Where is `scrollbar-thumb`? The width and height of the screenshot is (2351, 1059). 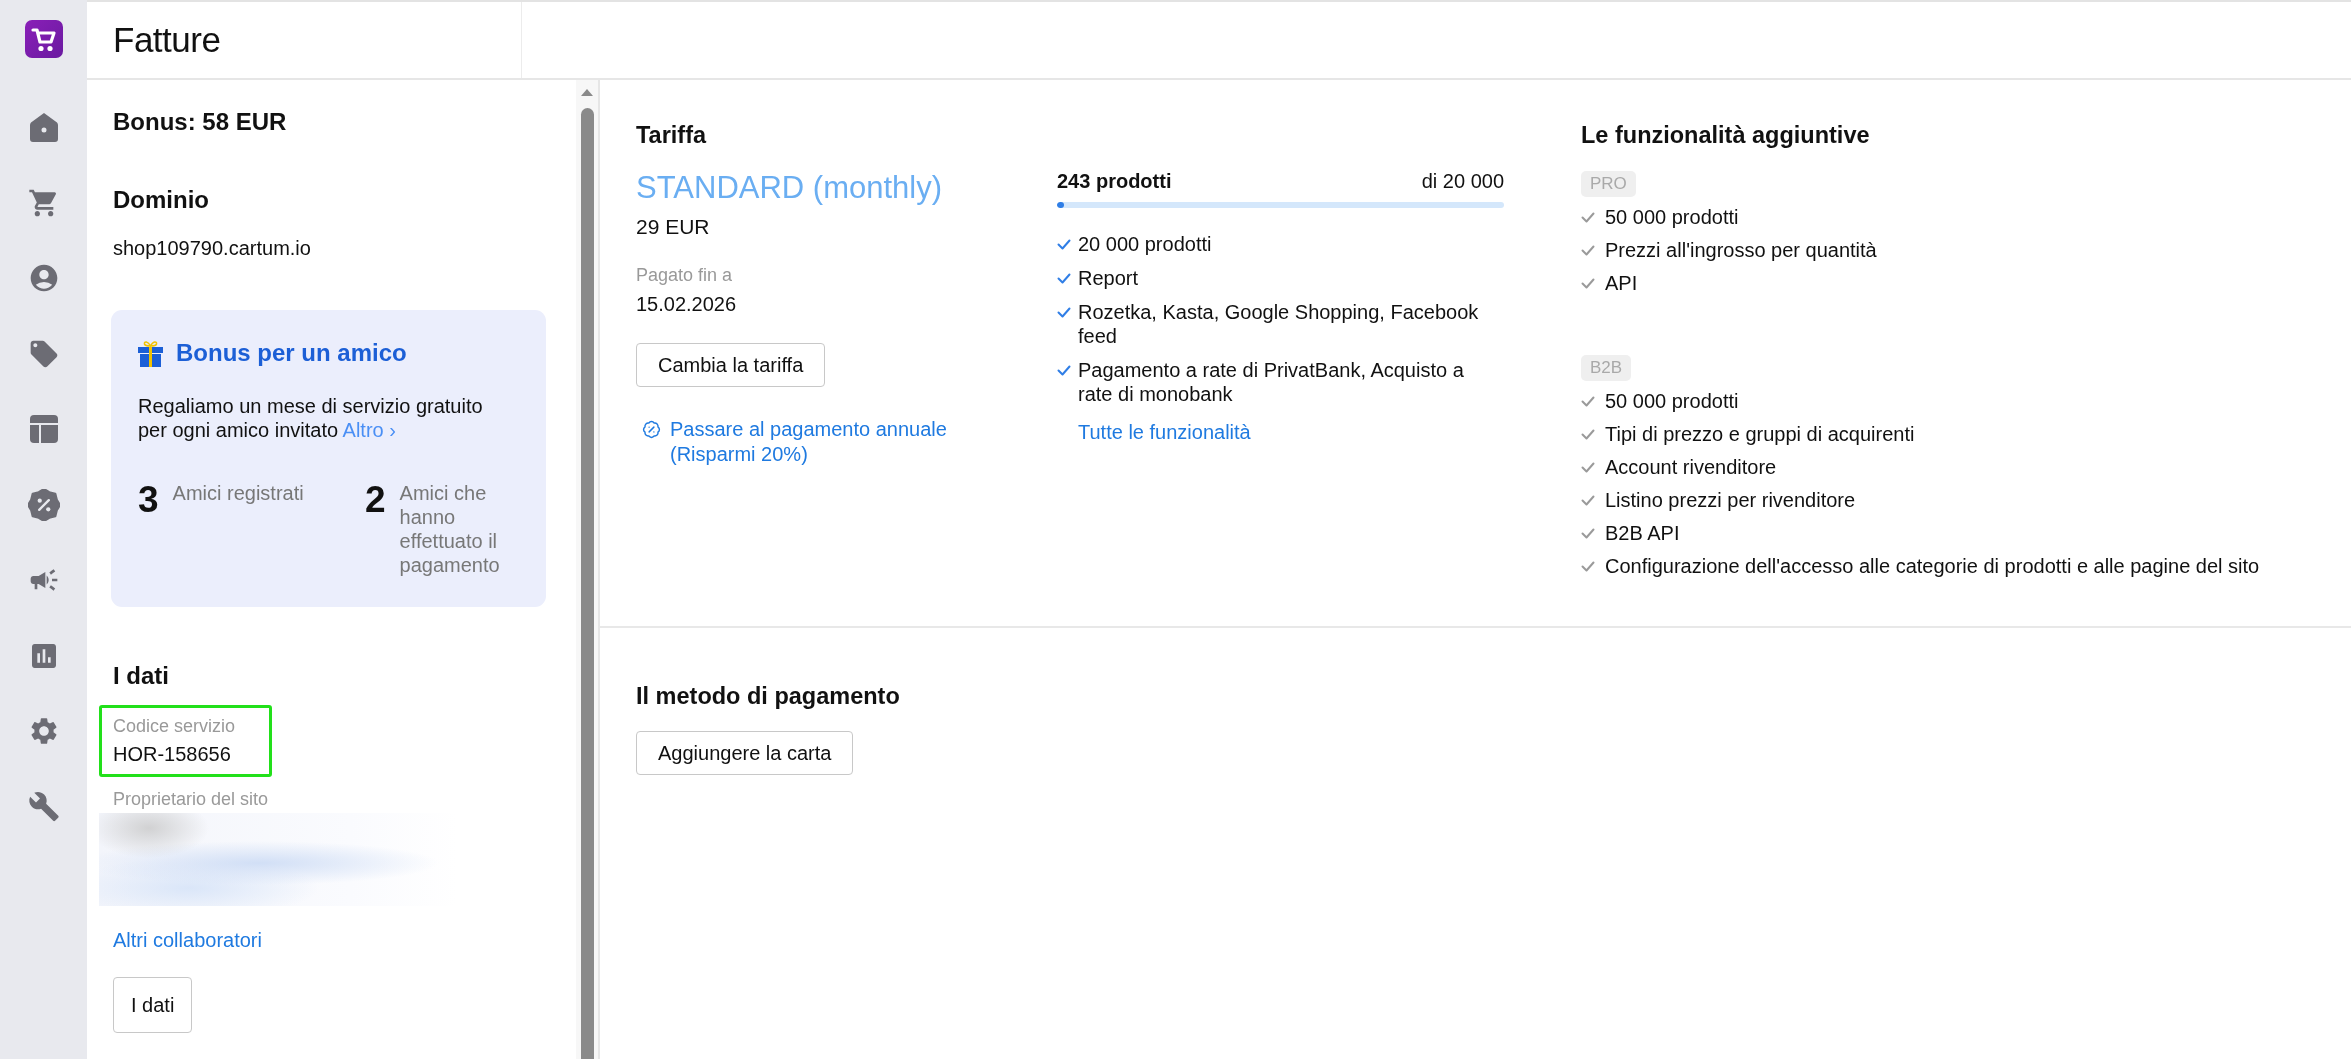
scrollbar-thumb is located at coordinates (587, 583).